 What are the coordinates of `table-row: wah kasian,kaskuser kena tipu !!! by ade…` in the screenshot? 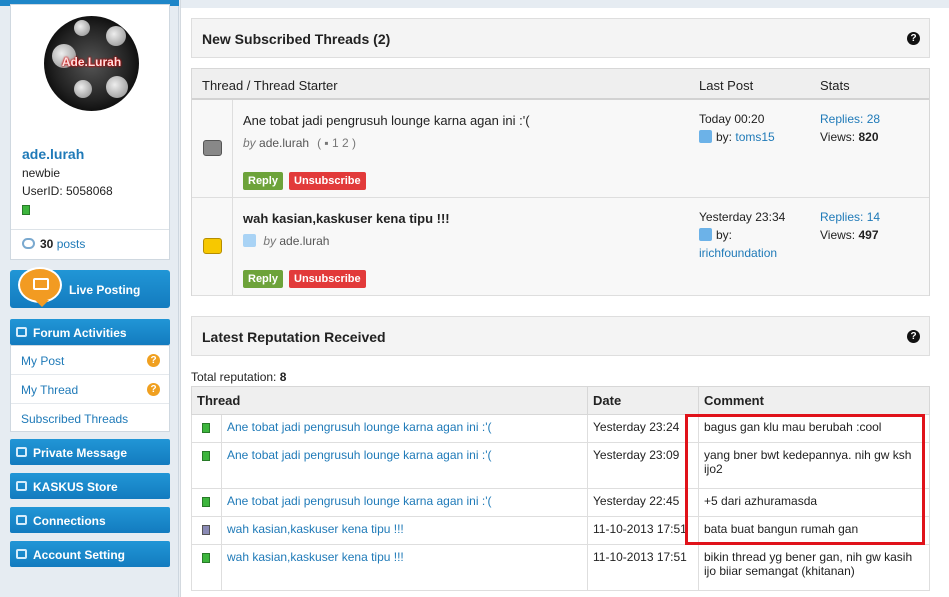 It's located at (560, 247).